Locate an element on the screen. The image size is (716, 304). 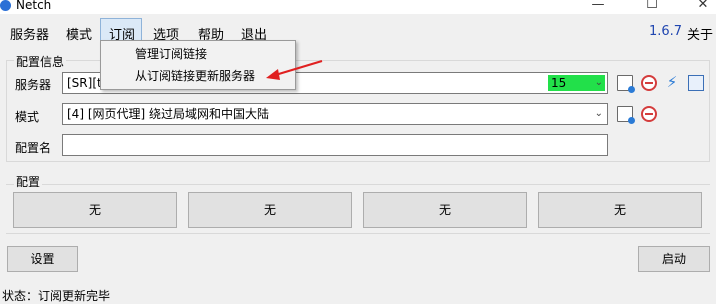
minimize-button: — is located at coordinates (598, 6).